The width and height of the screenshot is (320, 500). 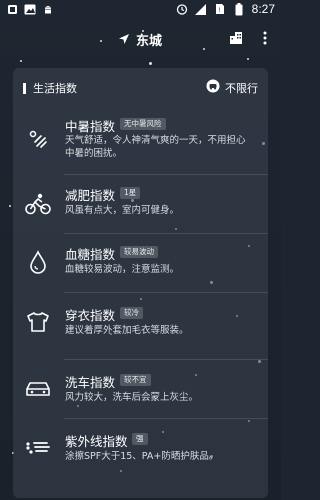 What do you see at coordinates (236, 39) in the screenshot?
I see `city-buildings-icon` at bounding box center [236, 39].